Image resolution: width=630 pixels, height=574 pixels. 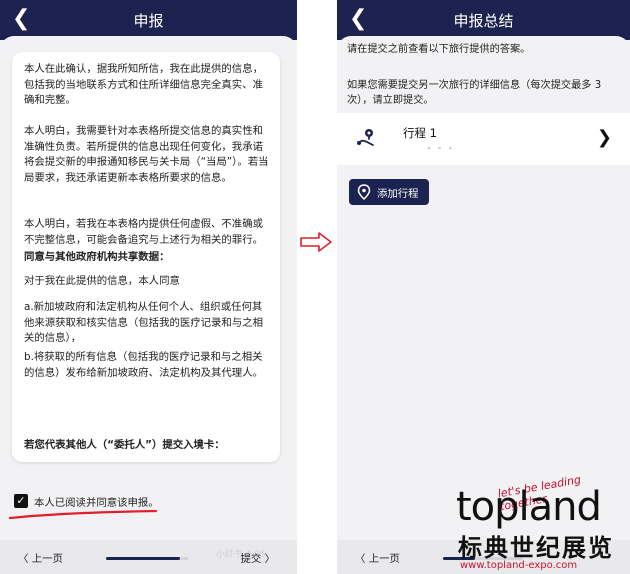 What do you see at coordinates (124, 445) in the screenshot?
I see `proxy-heading: 若您代表其他人（“委托人”）提交入境卡：` at bounding box center [124, 445].